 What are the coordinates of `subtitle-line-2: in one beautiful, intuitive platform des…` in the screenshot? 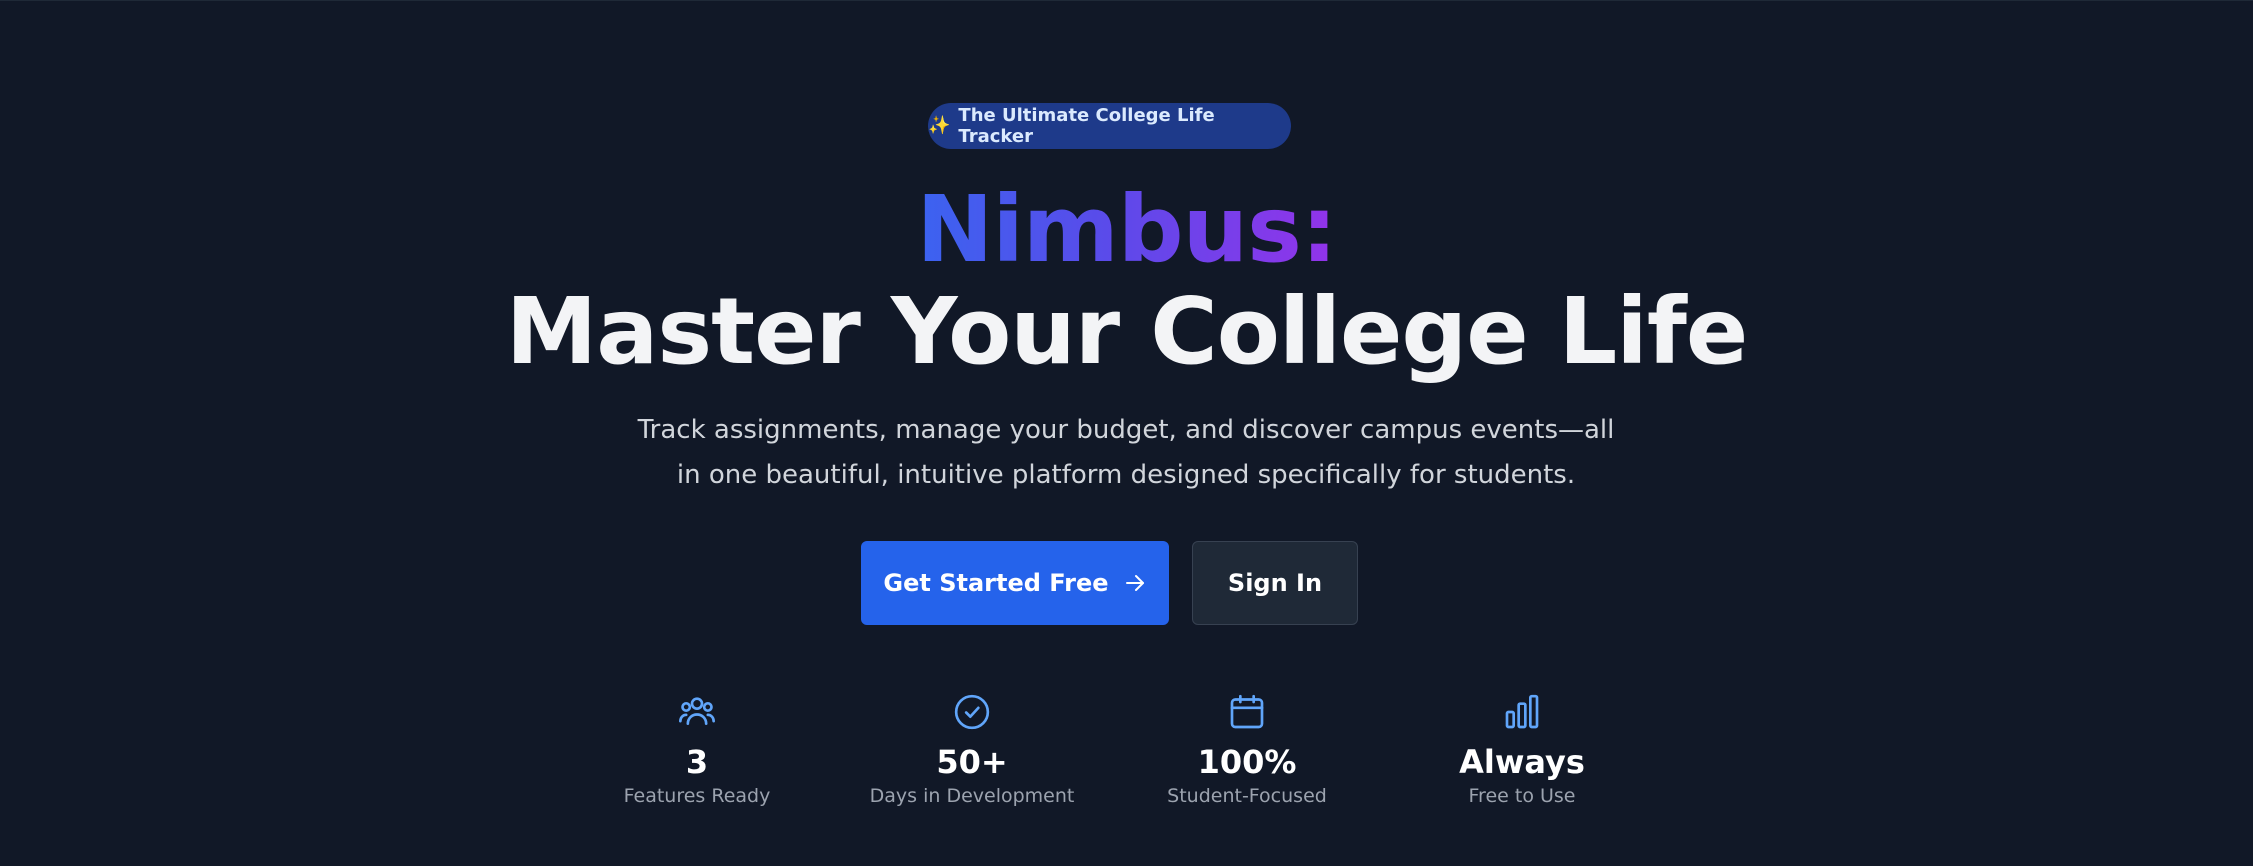 It's located at (1126, 475).